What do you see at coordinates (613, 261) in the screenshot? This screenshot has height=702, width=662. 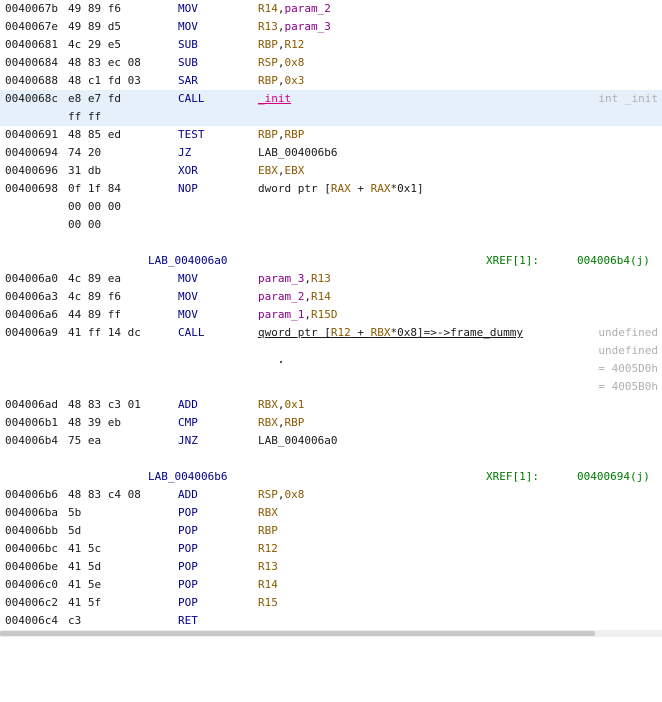 I see `xref-link: 004006b4(j)` at bounding box center [613, 261].